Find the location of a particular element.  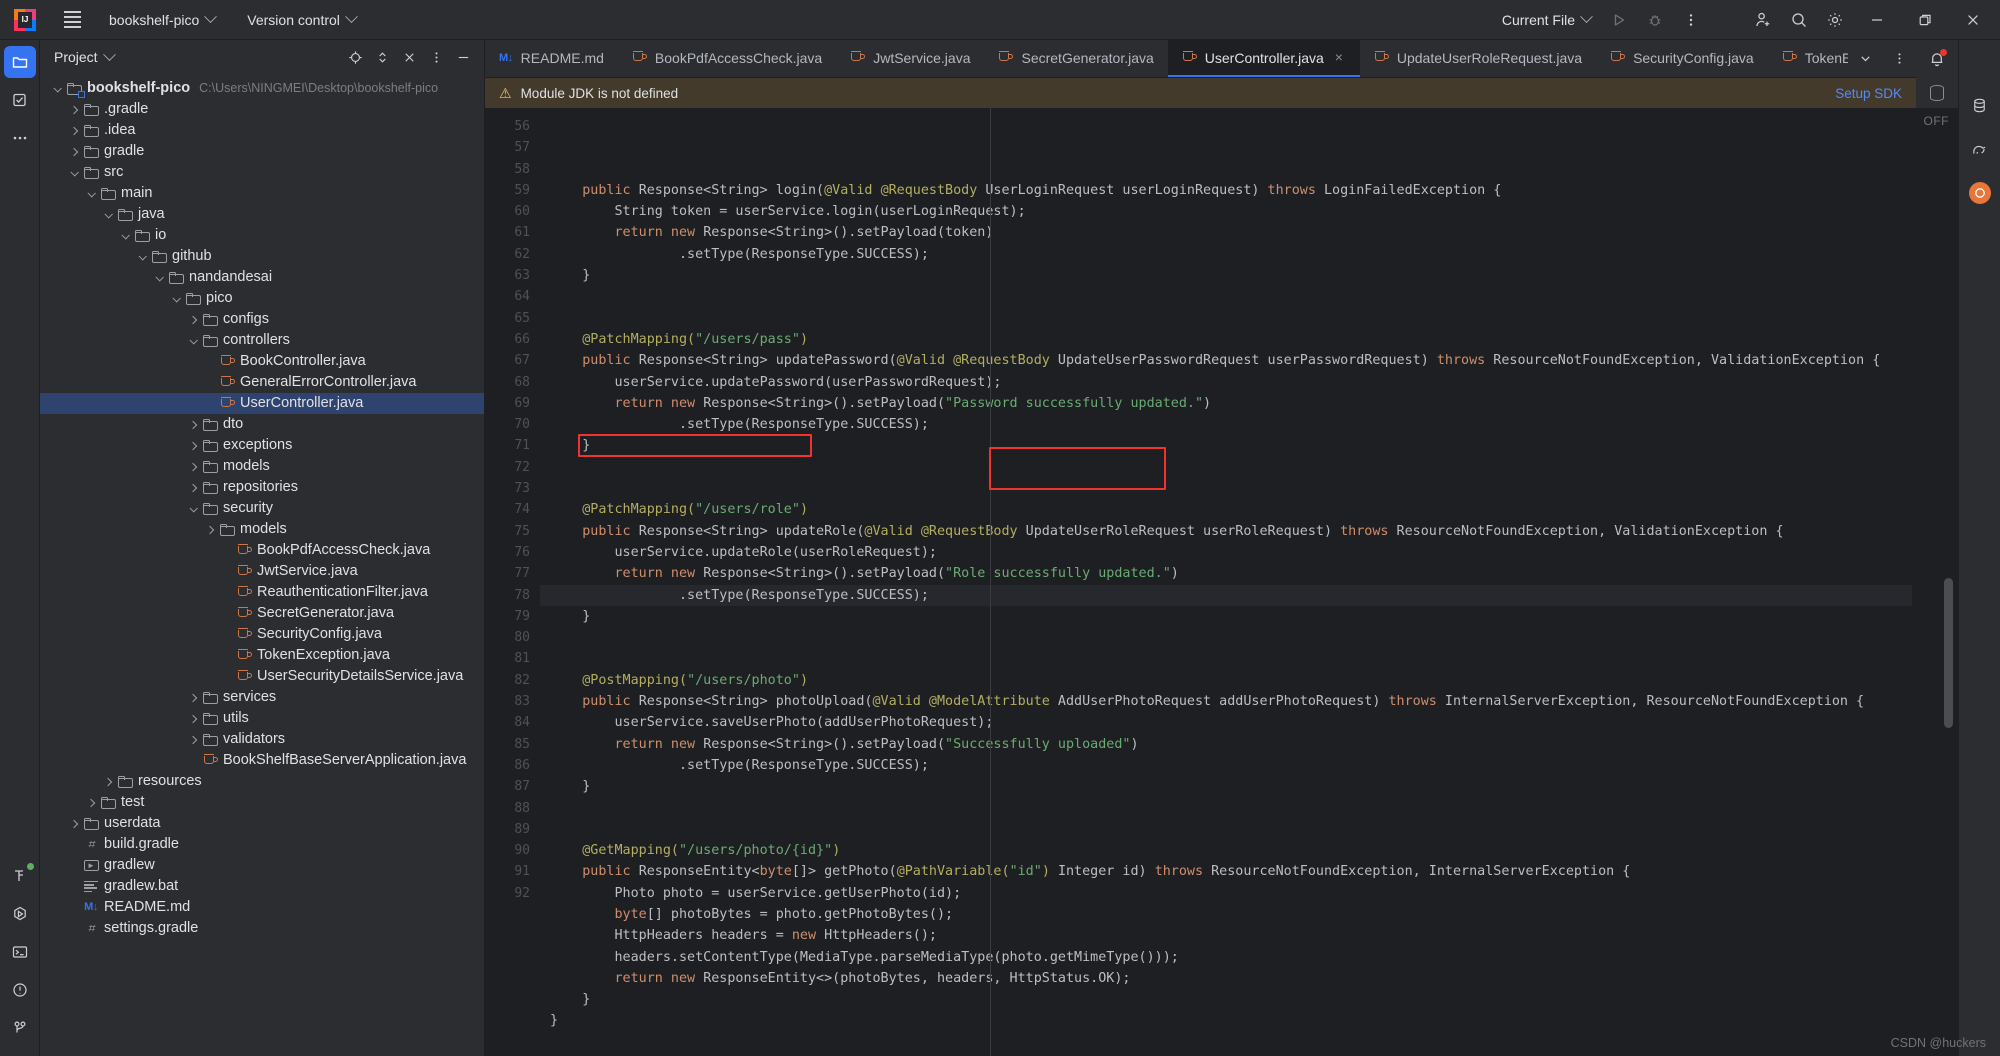

tree-item--idea: .idea is located at coordinates (262, 130).